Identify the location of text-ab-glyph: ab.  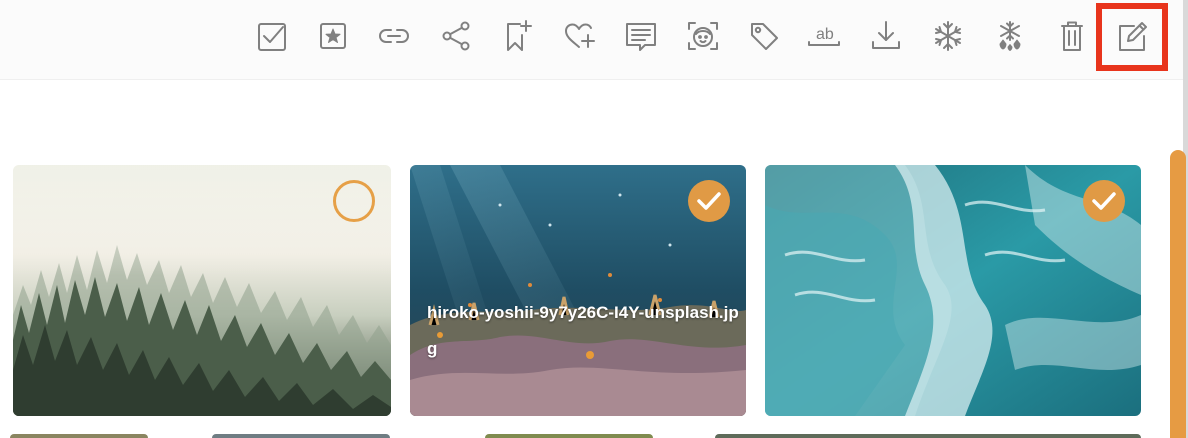
(825, 34).